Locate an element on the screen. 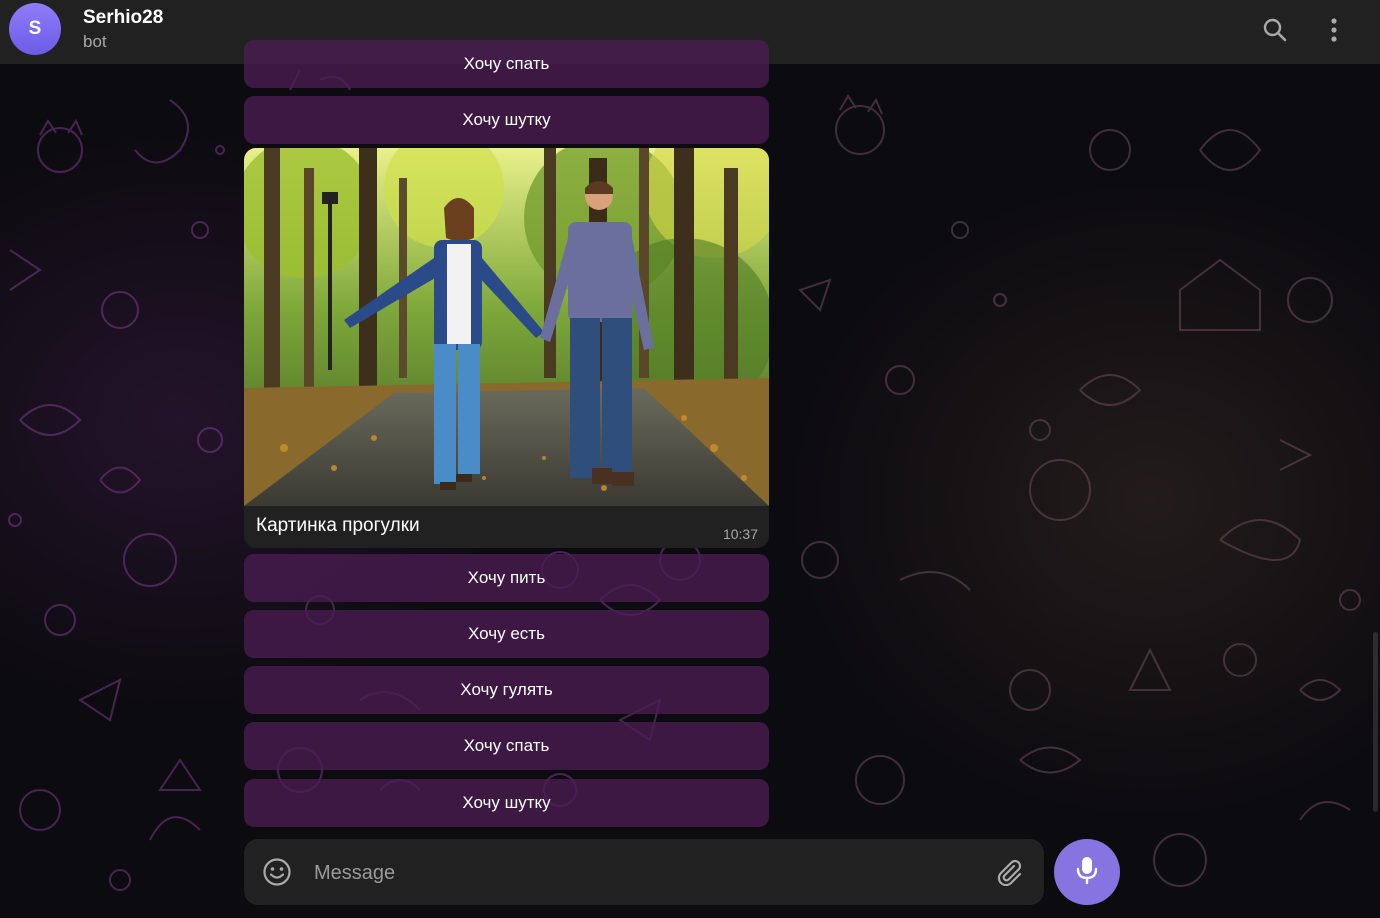 The height and width of the screenshot is (918, 1380). avatar: S is located at coordinates (35, 29).